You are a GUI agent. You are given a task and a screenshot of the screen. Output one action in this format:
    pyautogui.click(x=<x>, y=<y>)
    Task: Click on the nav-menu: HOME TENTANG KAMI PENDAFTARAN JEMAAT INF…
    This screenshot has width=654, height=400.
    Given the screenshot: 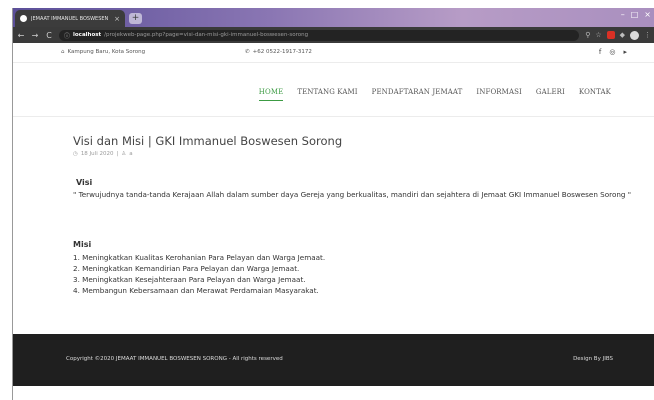 What is the action you would take?
    pyautogui.click(x=434, y=94)
    